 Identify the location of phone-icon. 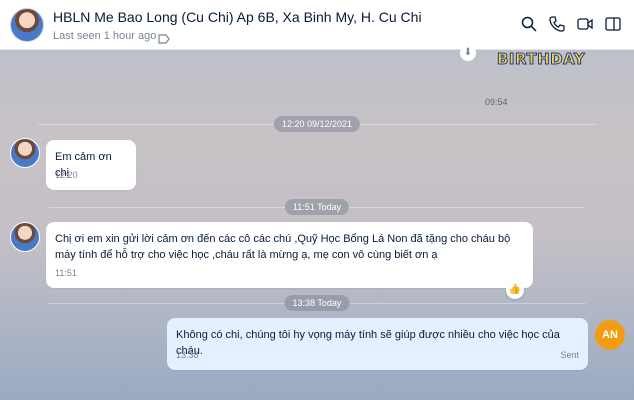
(557, 24).